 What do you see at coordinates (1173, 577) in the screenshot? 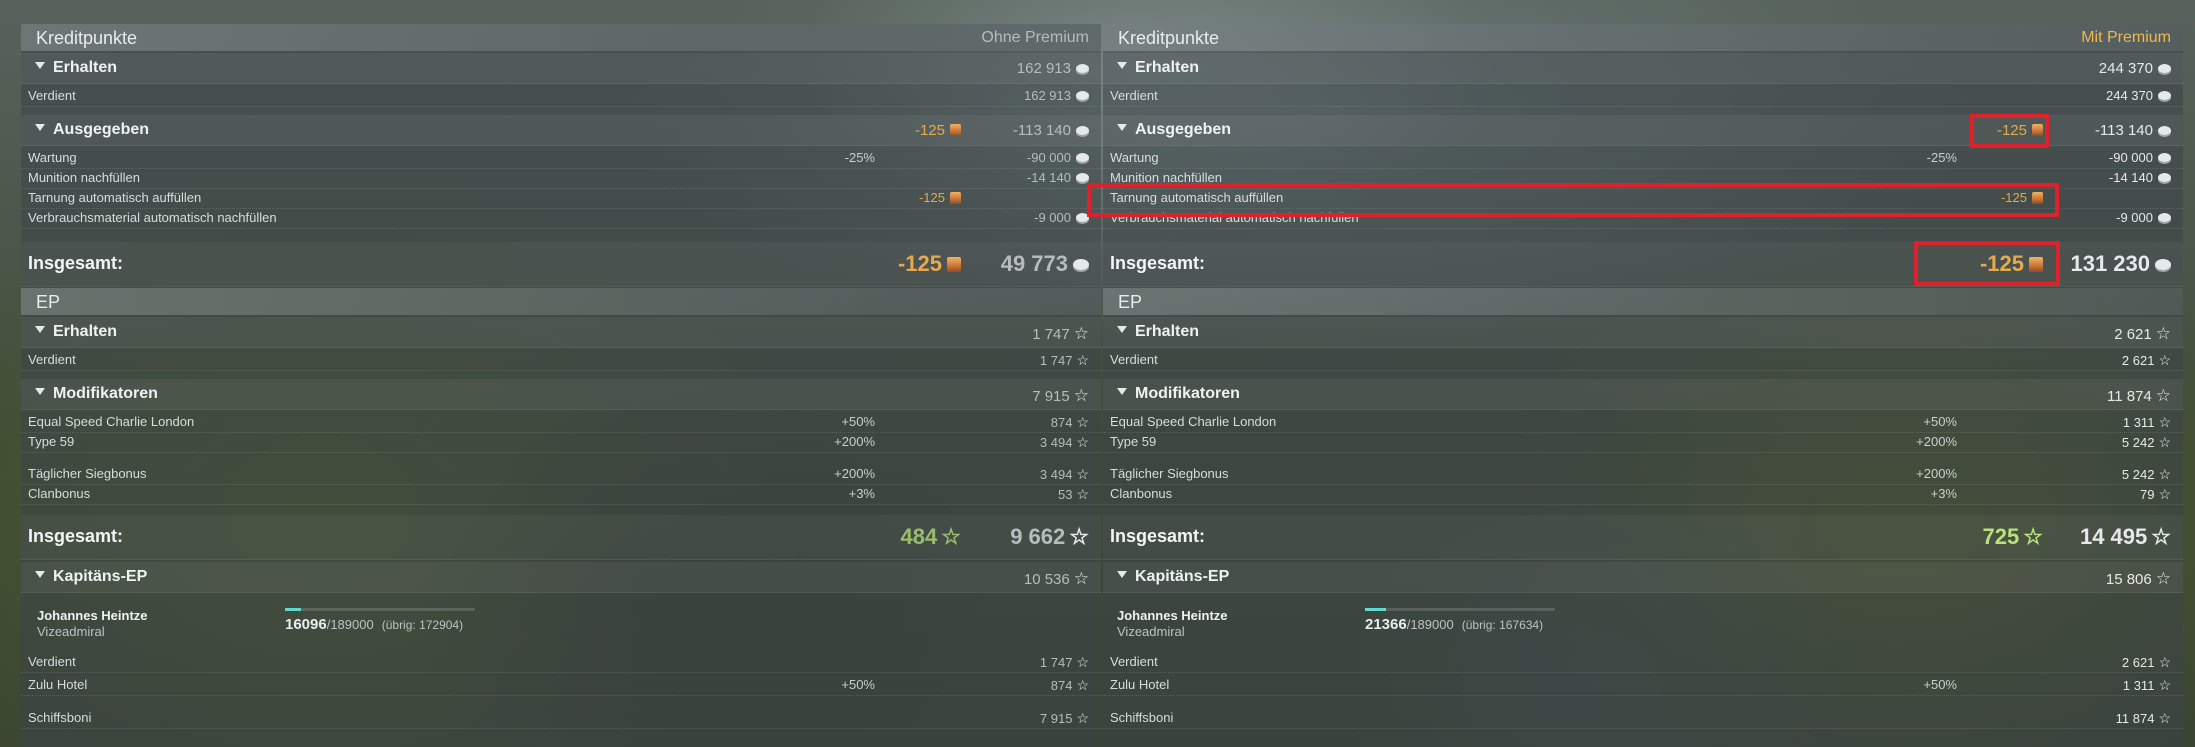
I see `cap-label: Kapitäns-EP` at bounding box center [1173, 577].